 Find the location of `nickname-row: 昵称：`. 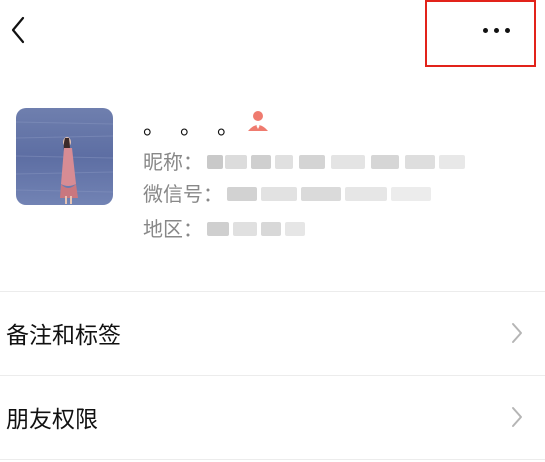

nickname-row: 昵称： is located at coordinates (305, 162).